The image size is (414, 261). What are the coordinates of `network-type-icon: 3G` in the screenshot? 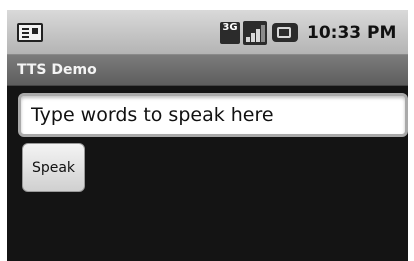 It's located at (230, 33).